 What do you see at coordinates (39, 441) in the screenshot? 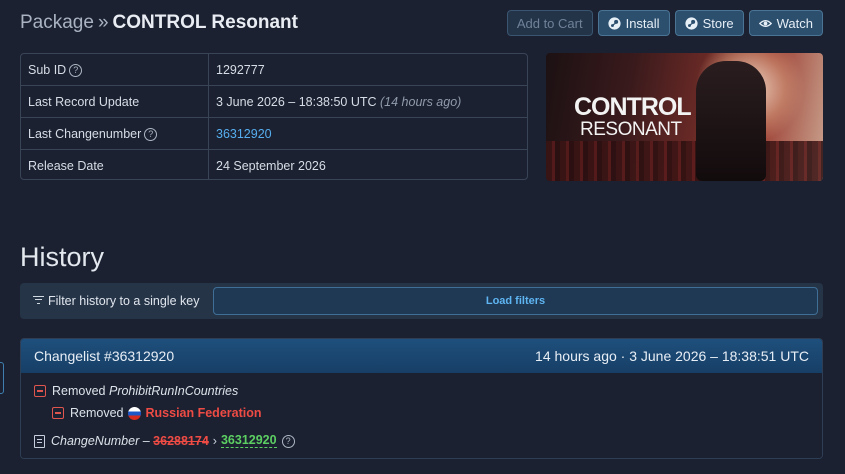
I see `document-icon` at bounding box center [39, 441].